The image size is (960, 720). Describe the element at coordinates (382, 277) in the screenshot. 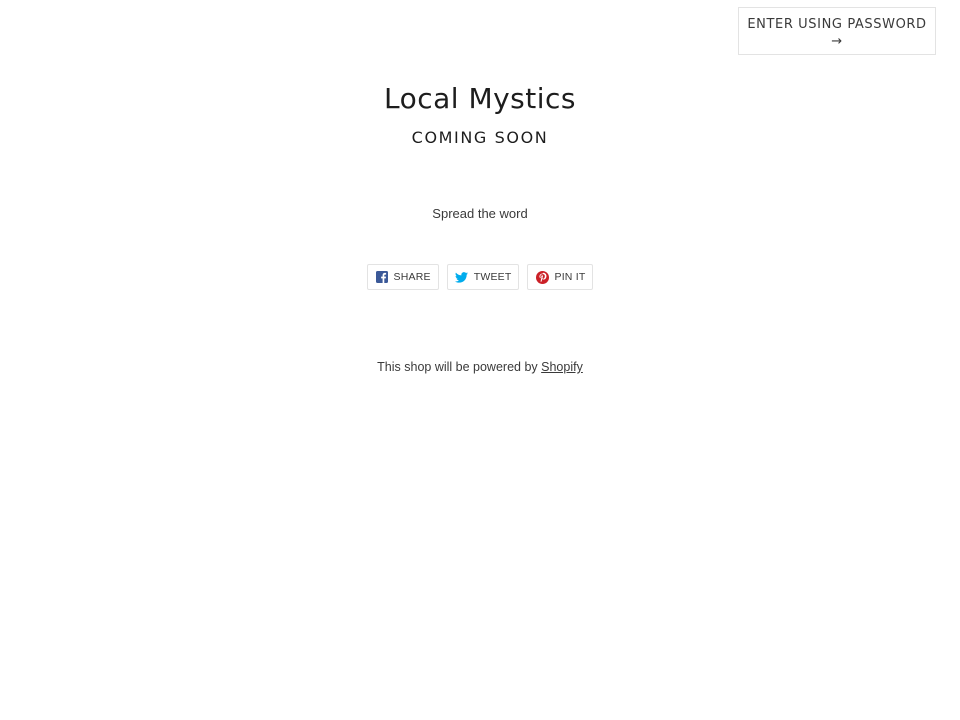

I see `facebook-icon` at that location.